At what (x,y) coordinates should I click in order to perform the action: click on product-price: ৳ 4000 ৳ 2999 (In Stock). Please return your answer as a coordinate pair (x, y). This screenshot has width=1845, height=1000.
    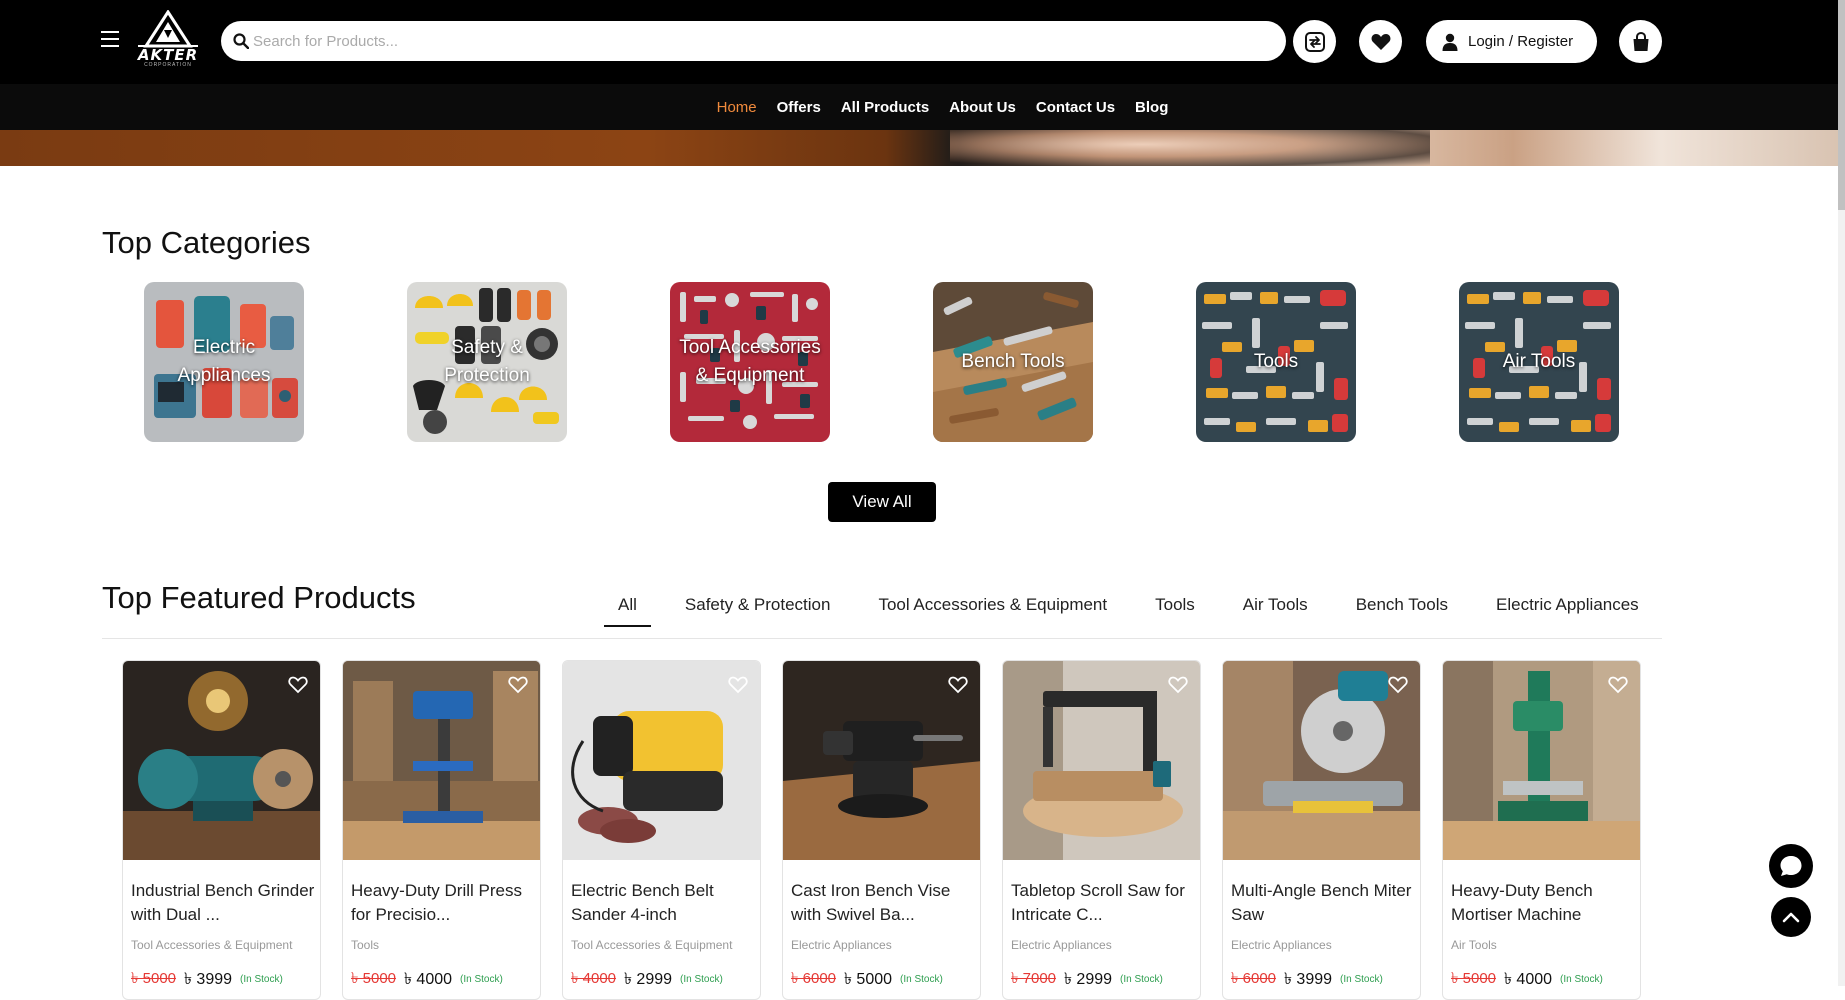
    Looking at the image, I should click on (647, 979).